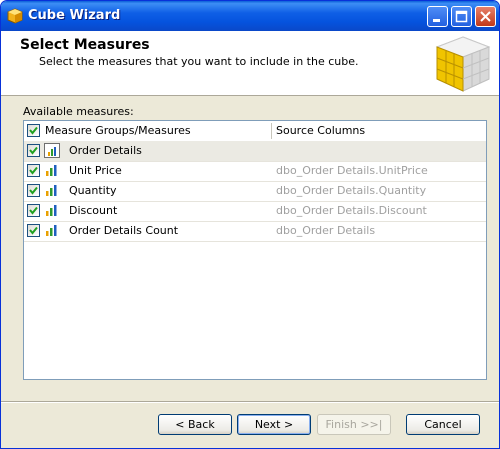 The width and height of the screenshot is (500, 449). I want to click on measure-row: Unit Price dbo_Order Details.UnitPrice, so click(255, 171).